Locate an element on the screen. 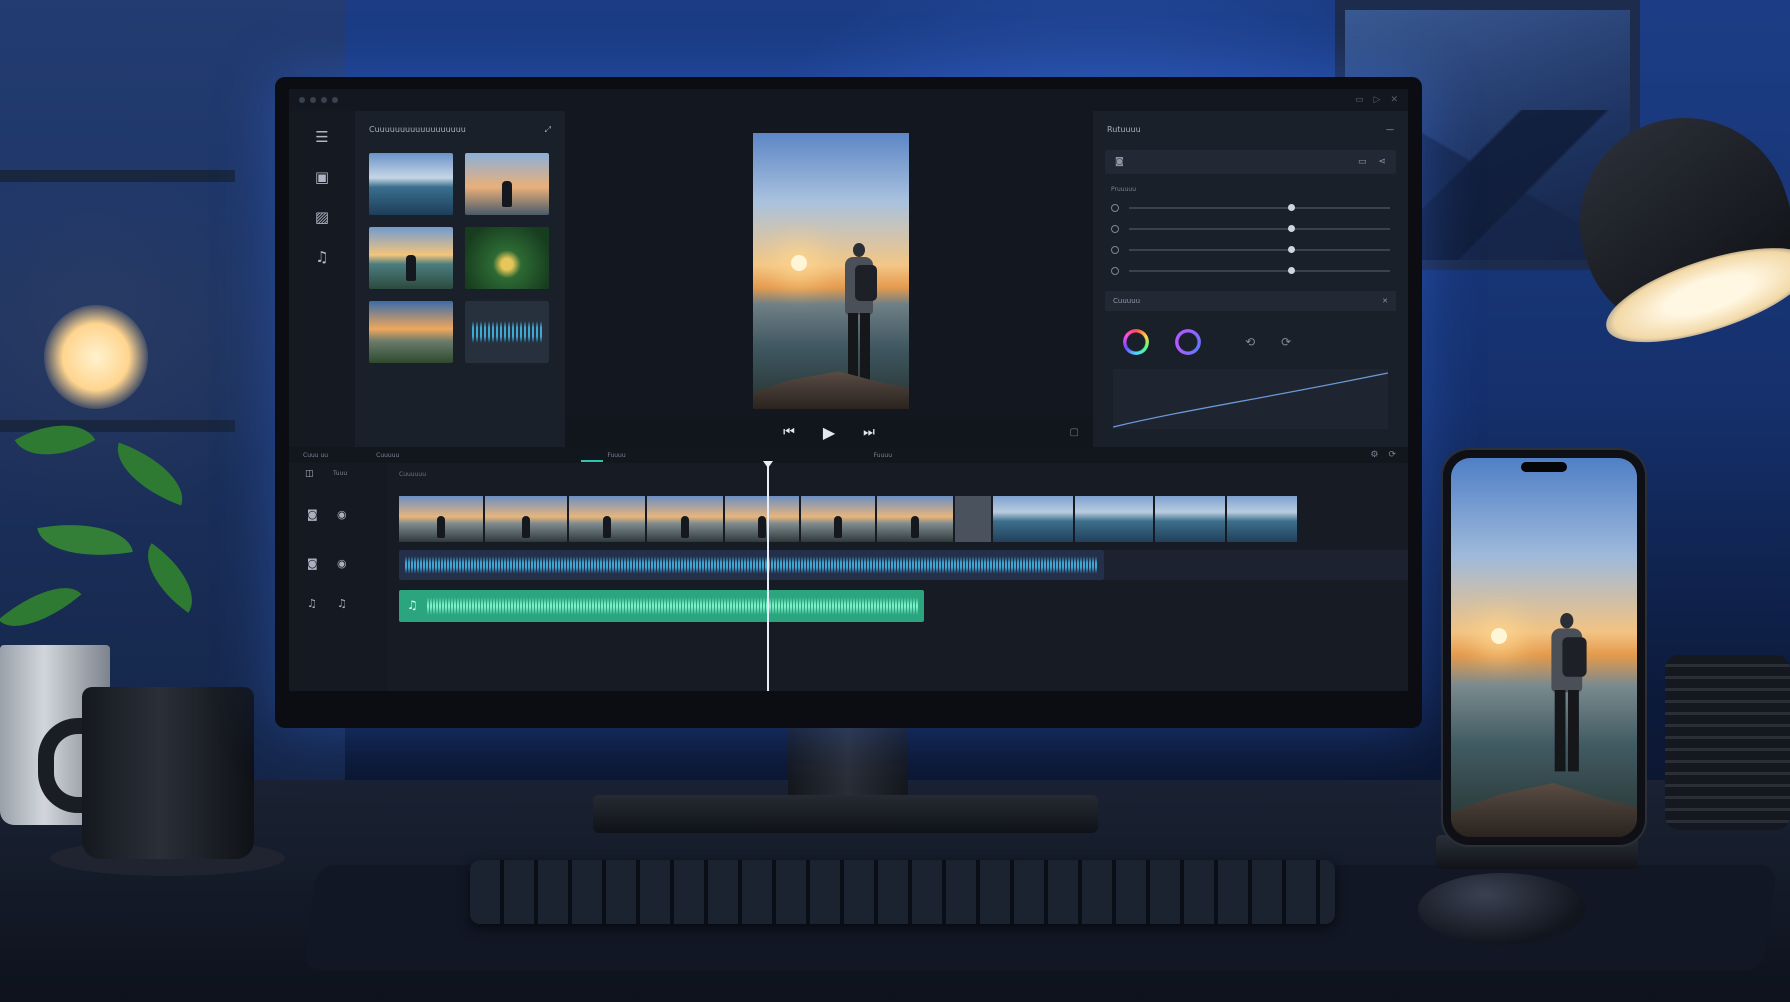  media-thumb-mountain-forest is located at coordinates (411, 332).